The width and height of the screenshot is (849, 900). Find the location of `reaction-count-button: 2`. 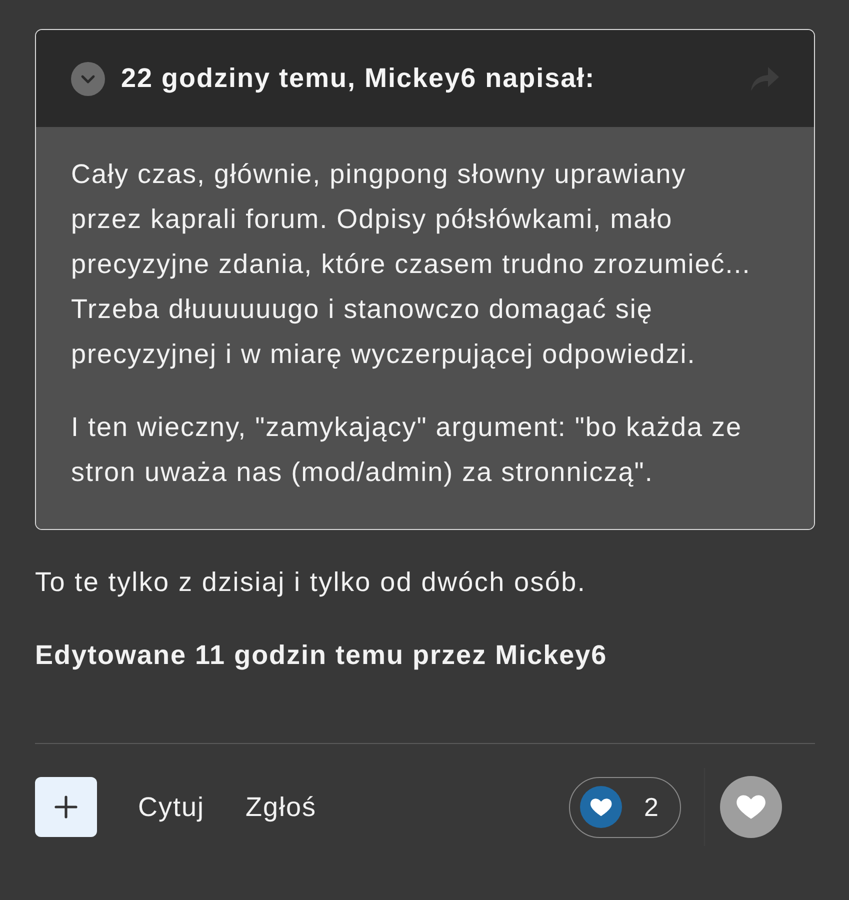

reaction-count-button: 2 is located at coordinates (625, 807).